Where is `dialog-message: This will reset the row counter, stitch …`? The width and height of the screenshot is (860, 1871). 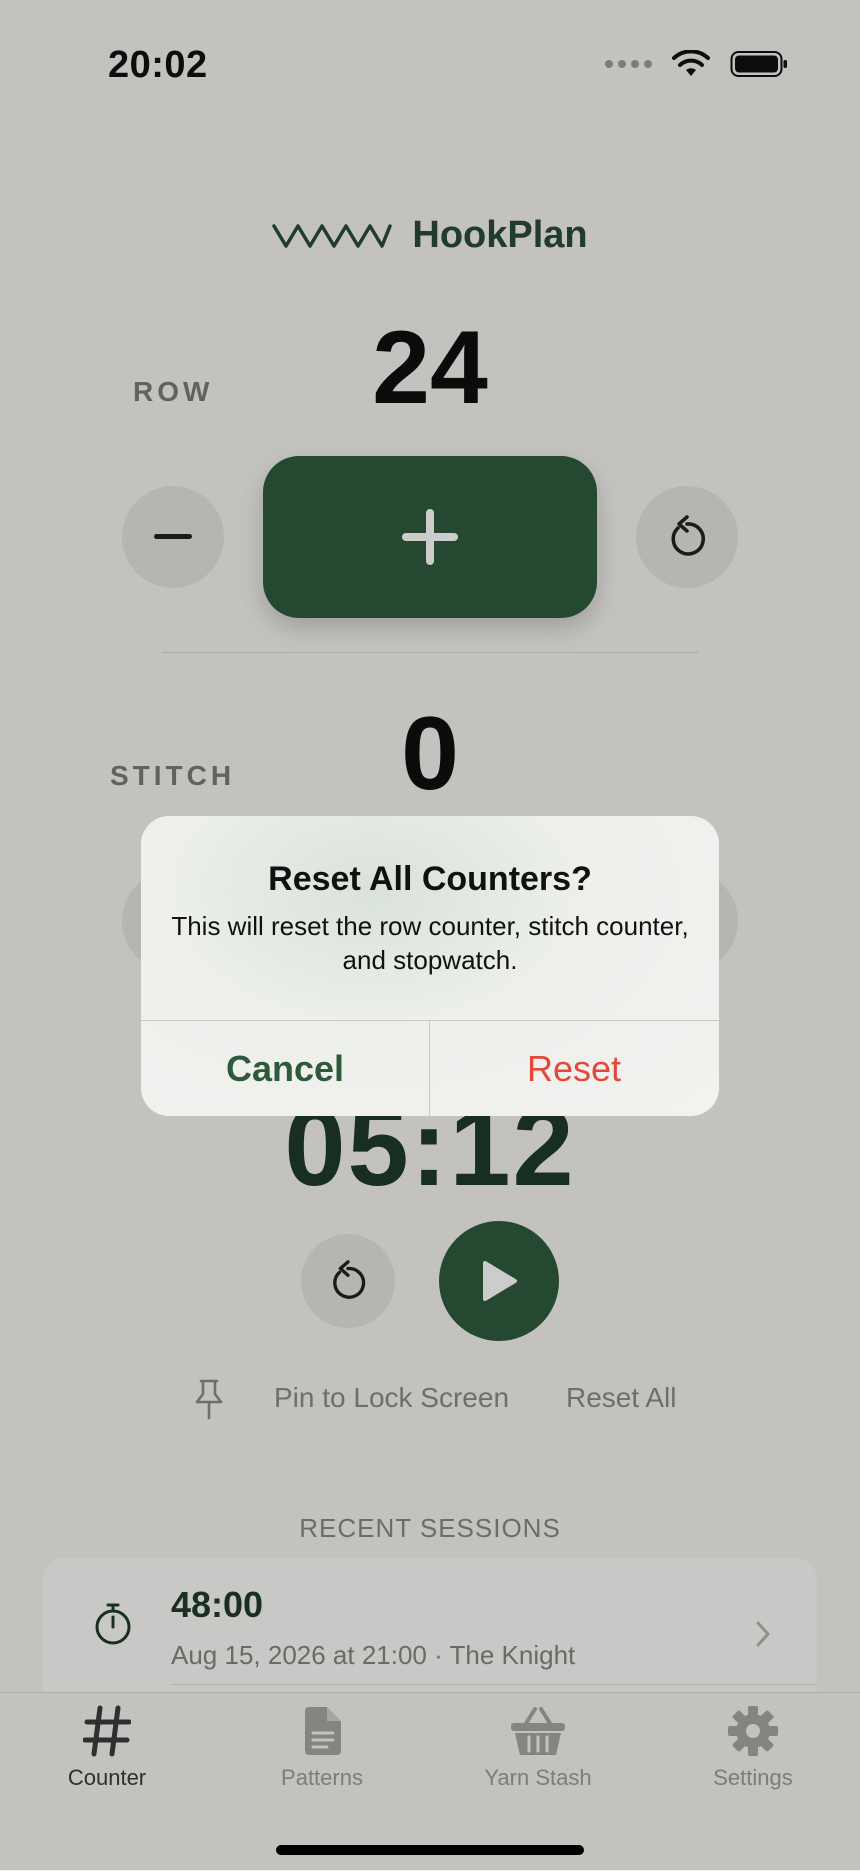 dialog-message: This will reset the row counter, stitch … is located at coordinates (430, 943).